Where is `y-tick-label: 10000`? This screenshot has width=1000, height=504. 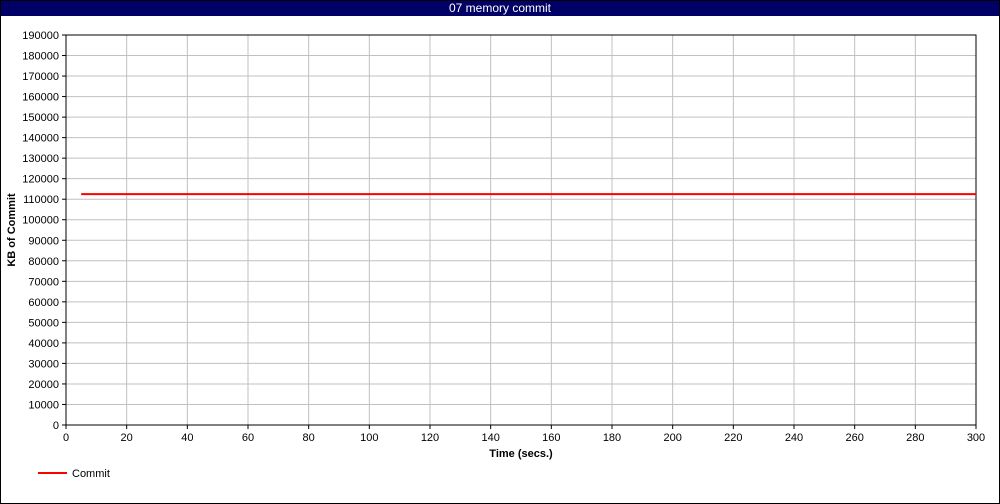 y-tick-label: 10000 is located at coordinates (43, 405).